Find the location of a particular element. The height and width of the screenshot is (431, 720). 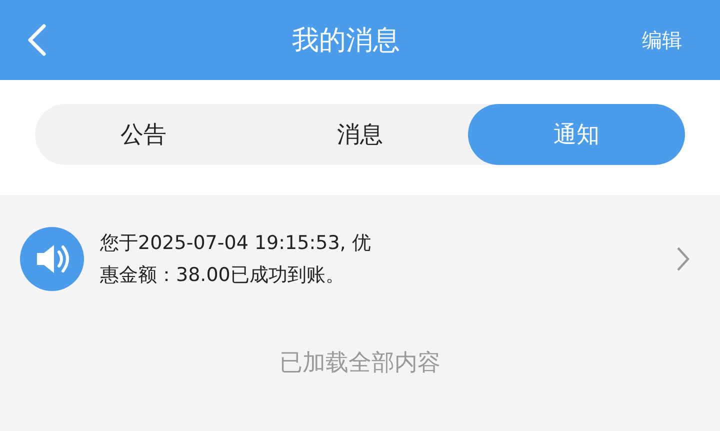

tab: 公告 is located at coordinates (143, 134).